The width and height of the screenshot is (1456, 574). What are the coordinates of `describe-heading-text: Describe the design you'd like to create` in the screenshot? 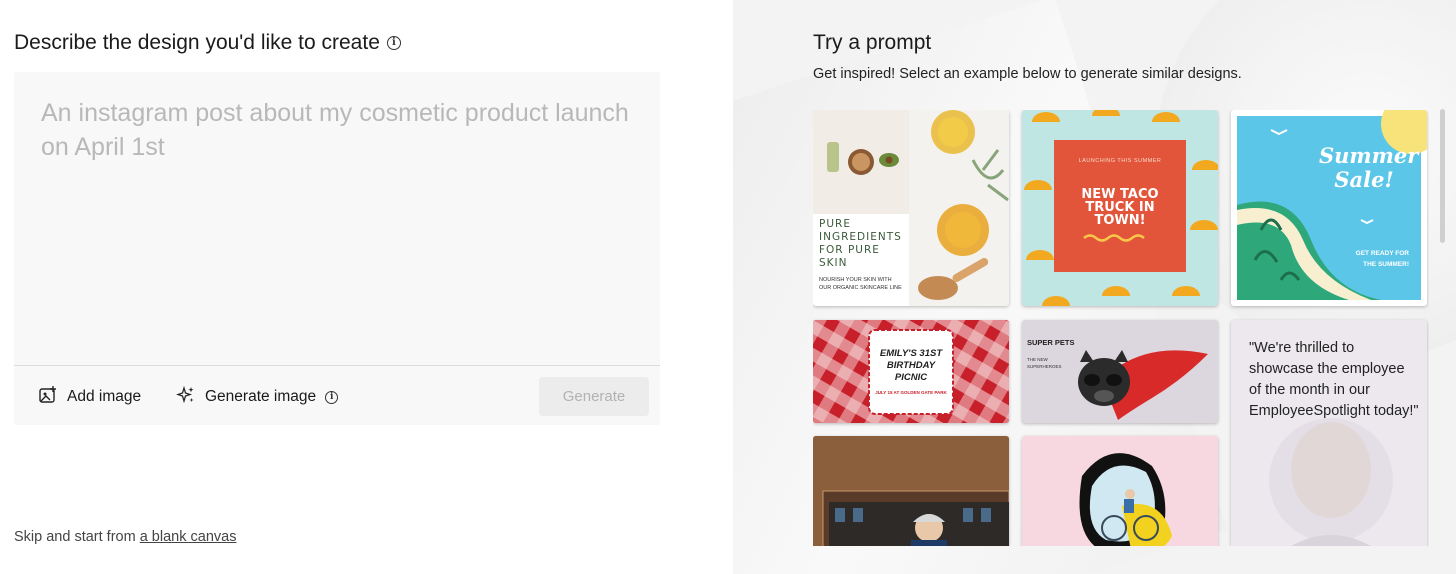 It's located at (197, 42).